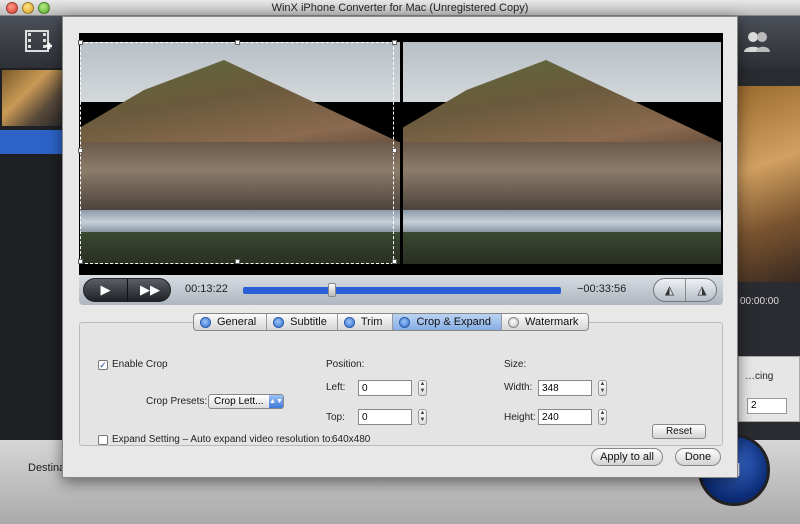 The image size is (800, 524). What do you see at coordinates (679, 431) in the screenshot?
I see `reset-button: Reset` at bounding box center [679, 431].